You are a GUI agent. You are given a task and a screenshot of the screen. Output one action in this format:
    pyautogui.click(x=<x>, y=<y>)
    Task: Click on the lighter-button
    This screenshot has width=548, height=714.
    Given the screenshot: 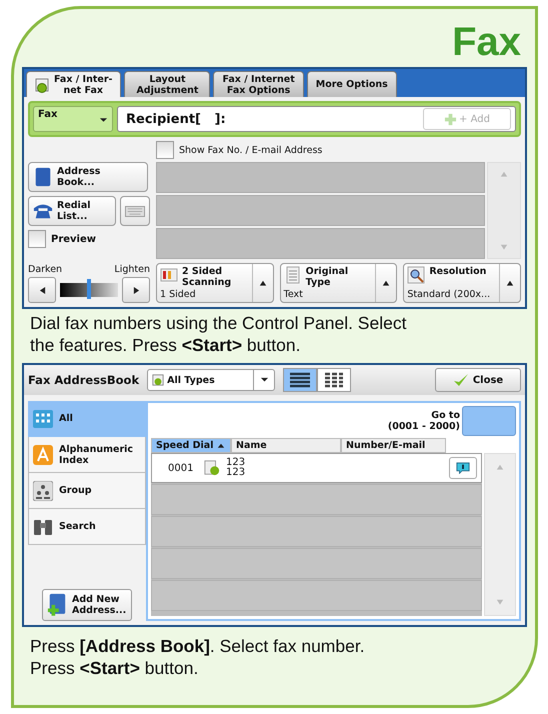 What is the action you would take?
    pyautogui.click(x=136, y=290)
    